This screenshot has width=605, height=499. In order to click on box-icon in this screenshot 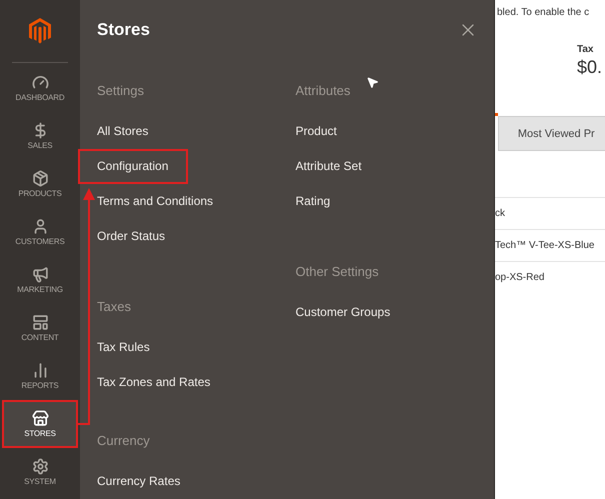, I will do `click(40, 178)`.